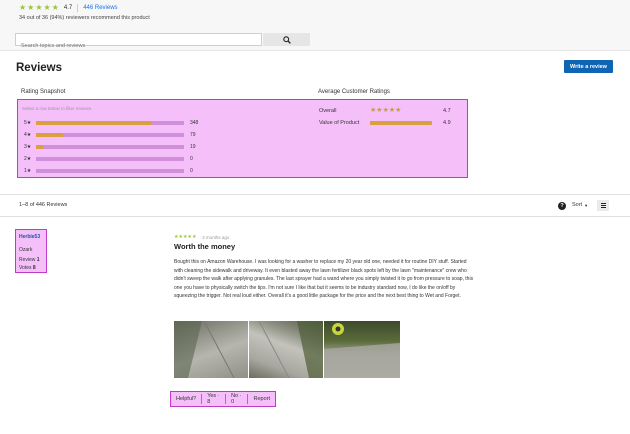 This screenshot has height=434, width=630. I want to click on chevron-down-icon: ▼, so click(586, 205).